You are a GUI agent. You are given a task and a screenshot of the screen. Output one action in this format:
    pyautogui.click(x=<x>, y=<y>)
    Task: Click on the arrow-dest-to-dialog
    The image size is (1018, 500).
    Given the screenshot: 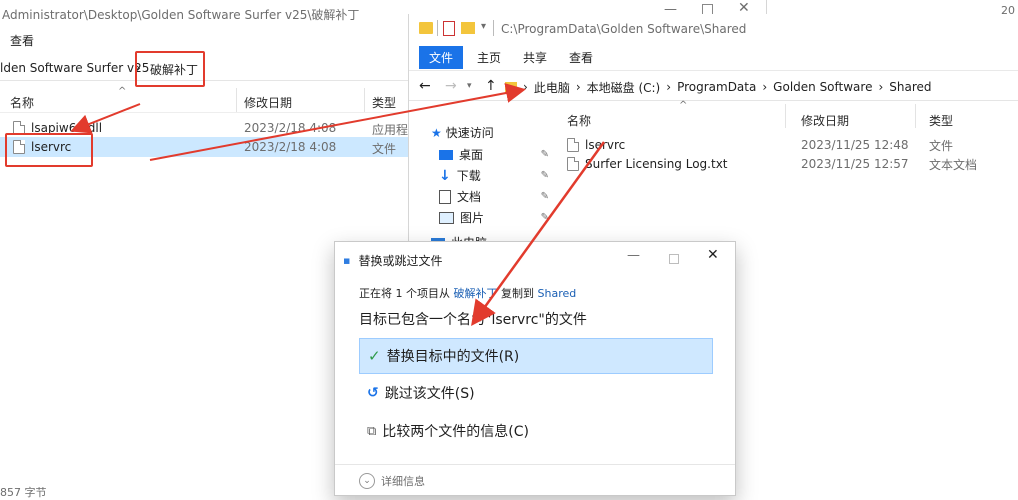 What is the action you would take?
    pyautogui.click(x=538, y=234)
    